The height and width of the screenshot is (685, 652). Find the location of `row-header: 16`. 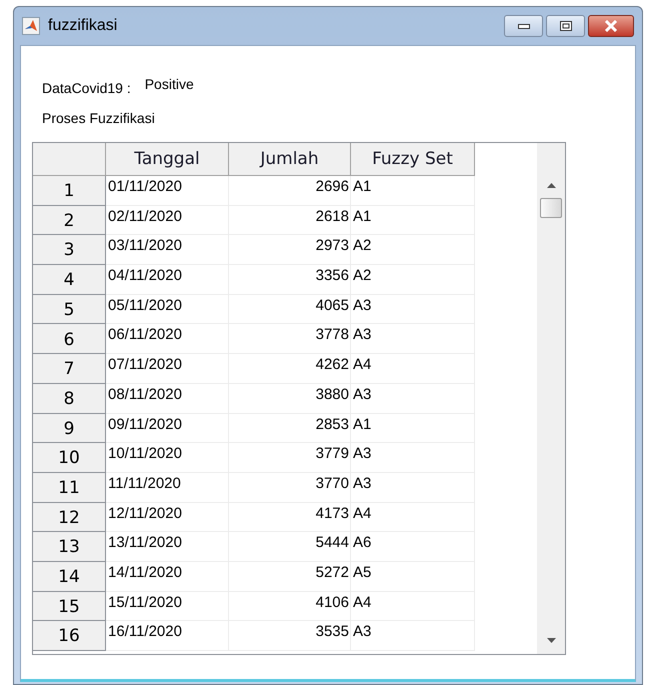

row-header: 16 is located at coordinates (69, 636).